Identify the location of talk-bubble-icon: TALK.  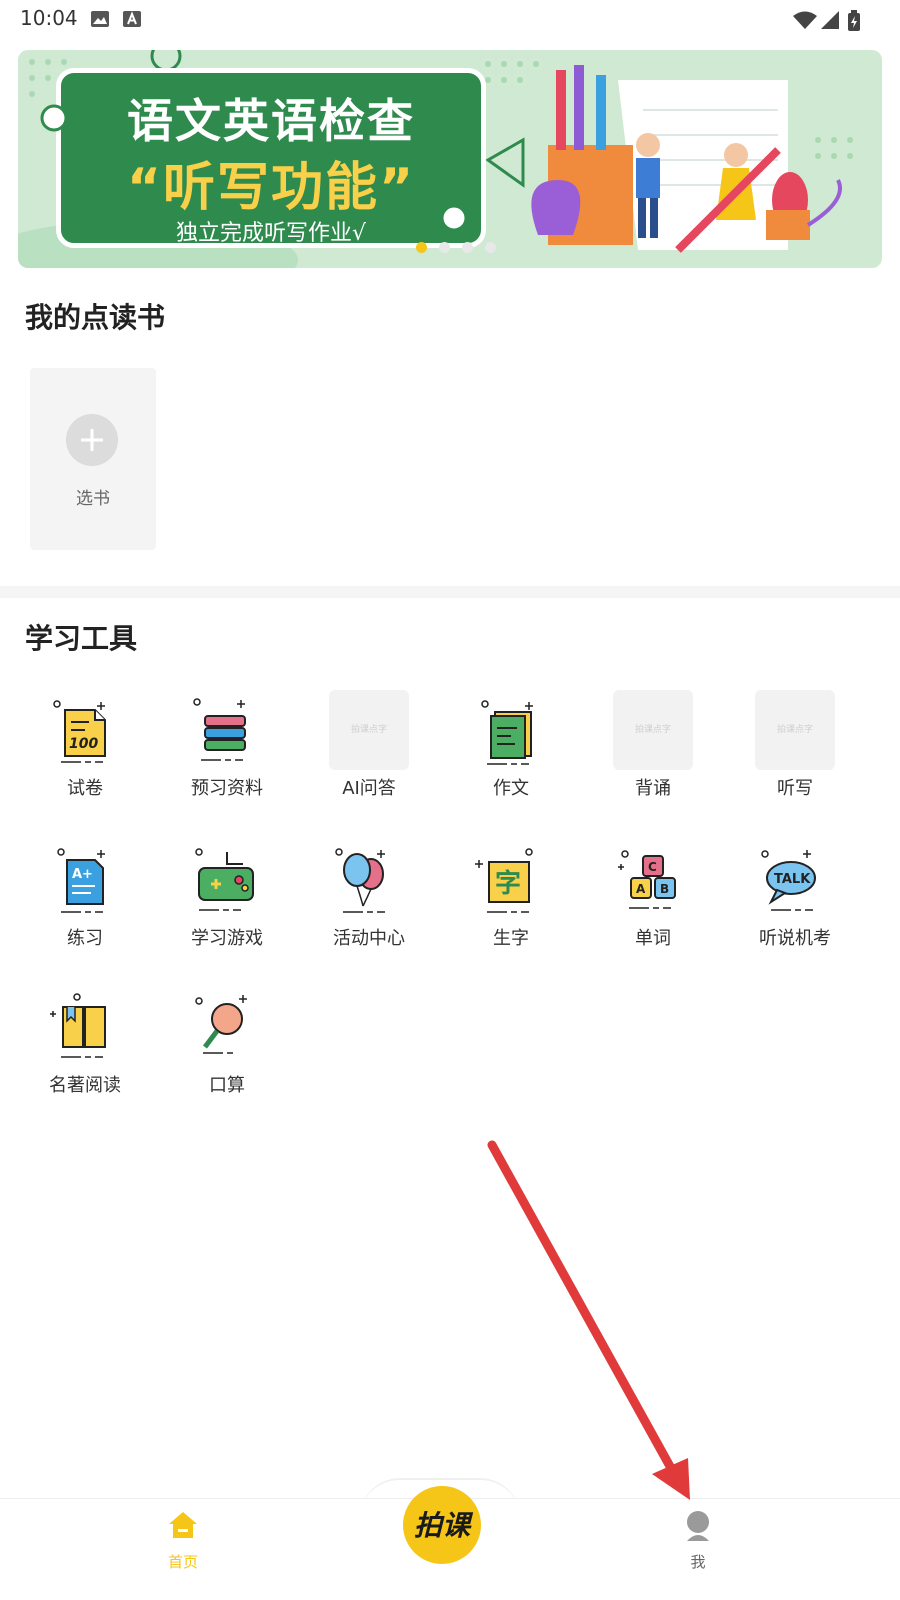
(788, 880).